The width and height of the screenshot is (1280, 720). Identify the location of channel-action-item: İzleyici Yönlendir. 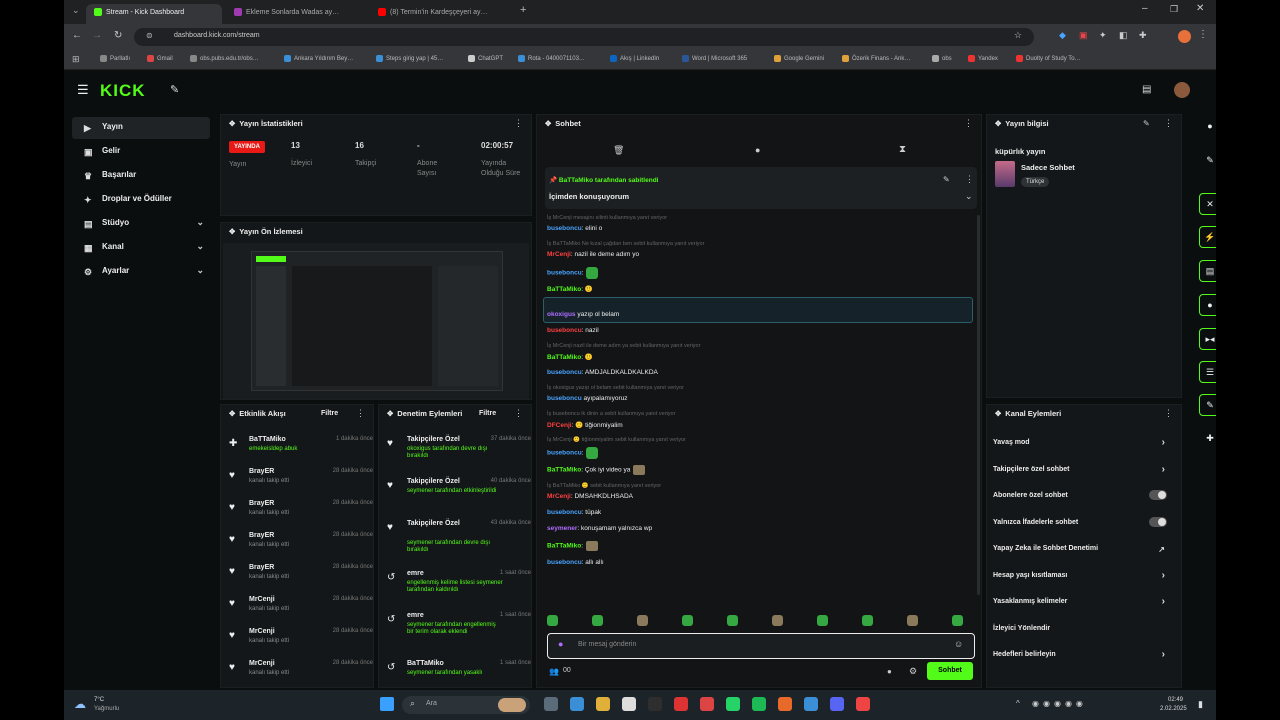
(1082, 635).